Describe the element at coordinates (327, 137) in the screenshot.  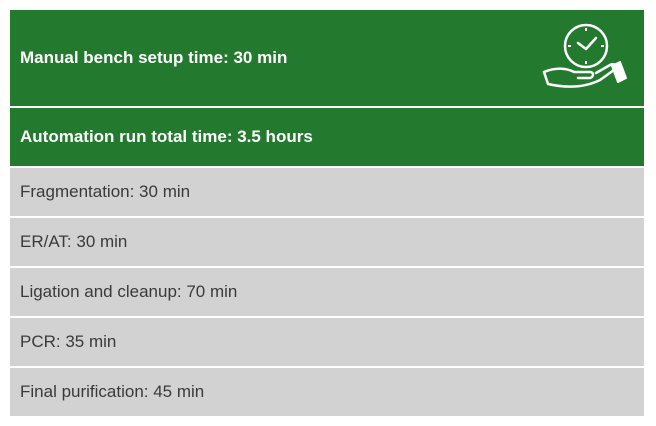
I see `run-time-header: Automation run total time: 3.5 hours` at that location.